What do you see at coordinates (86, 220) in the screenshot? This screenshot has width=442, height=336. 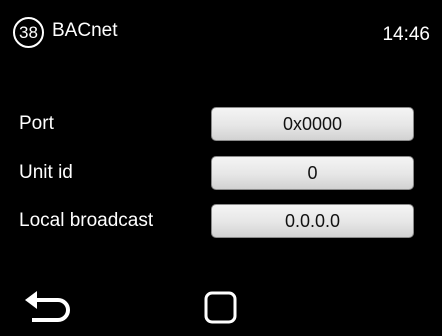 I see `local-broadcast-label: Local broadcast` at bounding box center [86, 220].